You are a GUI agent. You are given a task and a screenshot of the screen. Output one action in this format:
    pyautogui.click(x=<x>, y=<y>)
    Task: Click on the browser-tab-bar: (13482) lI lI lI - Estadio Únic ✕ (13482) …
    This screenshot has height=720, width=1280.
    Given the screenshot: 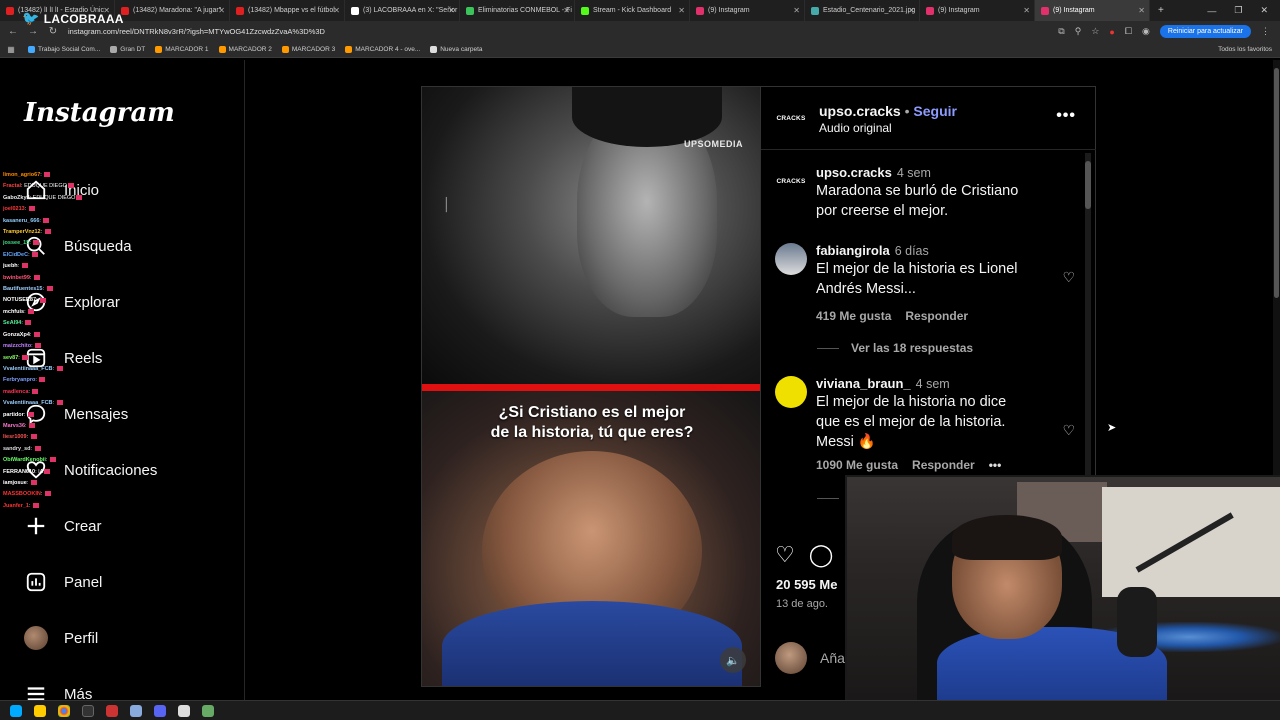 What is the action you would take?
    pyautogui.click(x=640, y=10)
    